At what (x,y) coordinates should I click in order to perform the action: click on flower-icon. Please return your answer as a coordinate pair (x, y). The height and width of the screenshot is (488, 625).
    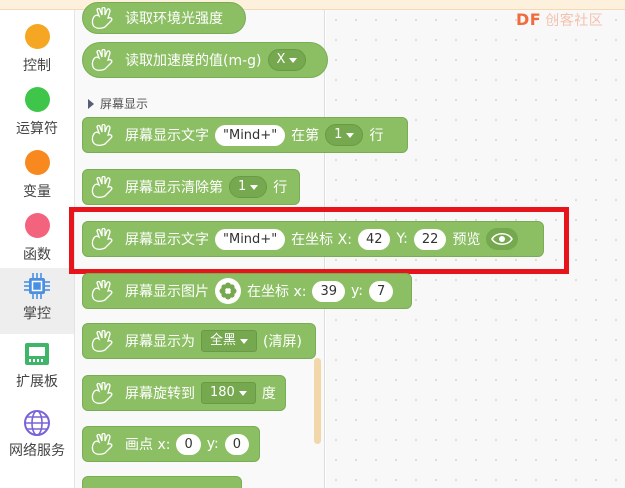
    Looking at the image, I should click on (228, 291).